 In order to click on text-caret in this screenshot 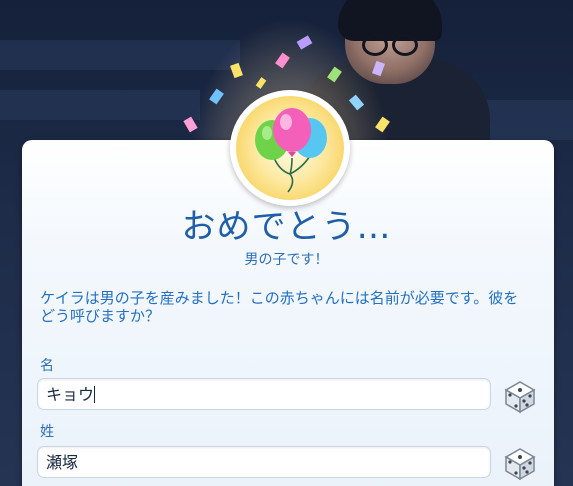, I will do `click(95, 394)`.